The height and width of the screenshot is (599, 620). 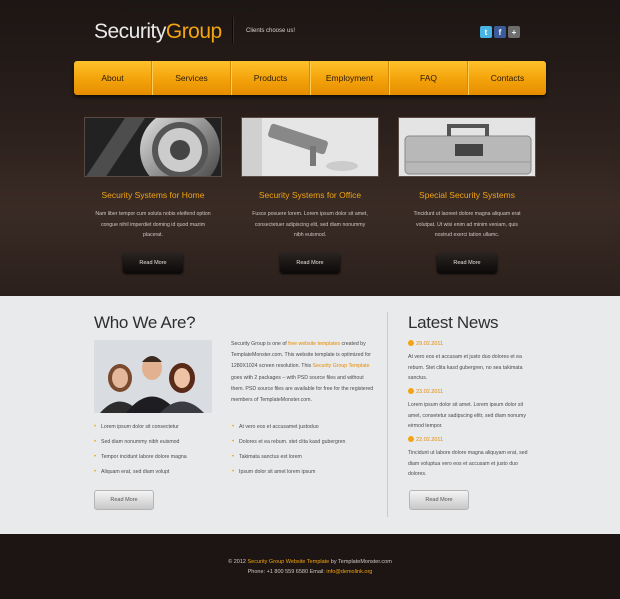 I want to click on nav-employment: Employment, so click(x=349, y=78).